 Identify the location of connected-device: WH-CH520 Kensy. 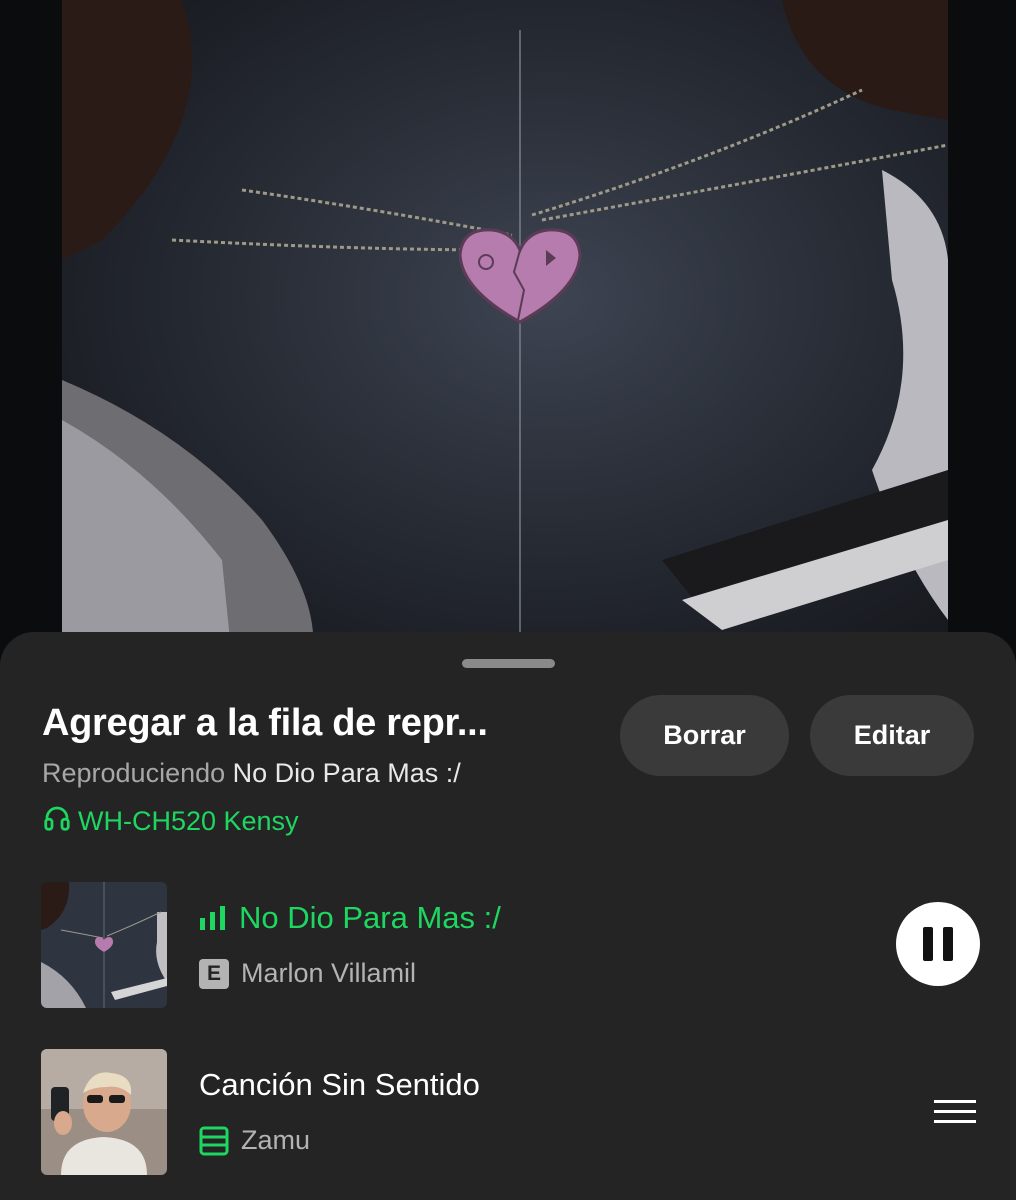
(170, 821).